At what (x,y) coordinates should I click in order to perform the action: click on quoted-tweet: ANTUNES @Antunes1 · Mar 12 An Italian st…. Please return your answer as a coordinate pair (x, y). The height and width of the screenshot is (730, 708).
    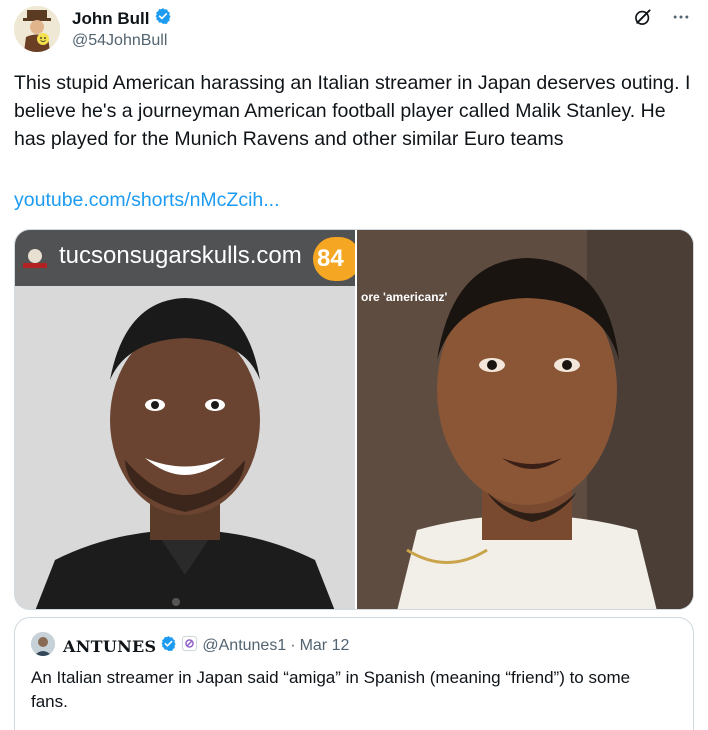
    Looking at the image, I should click on (354, 673).